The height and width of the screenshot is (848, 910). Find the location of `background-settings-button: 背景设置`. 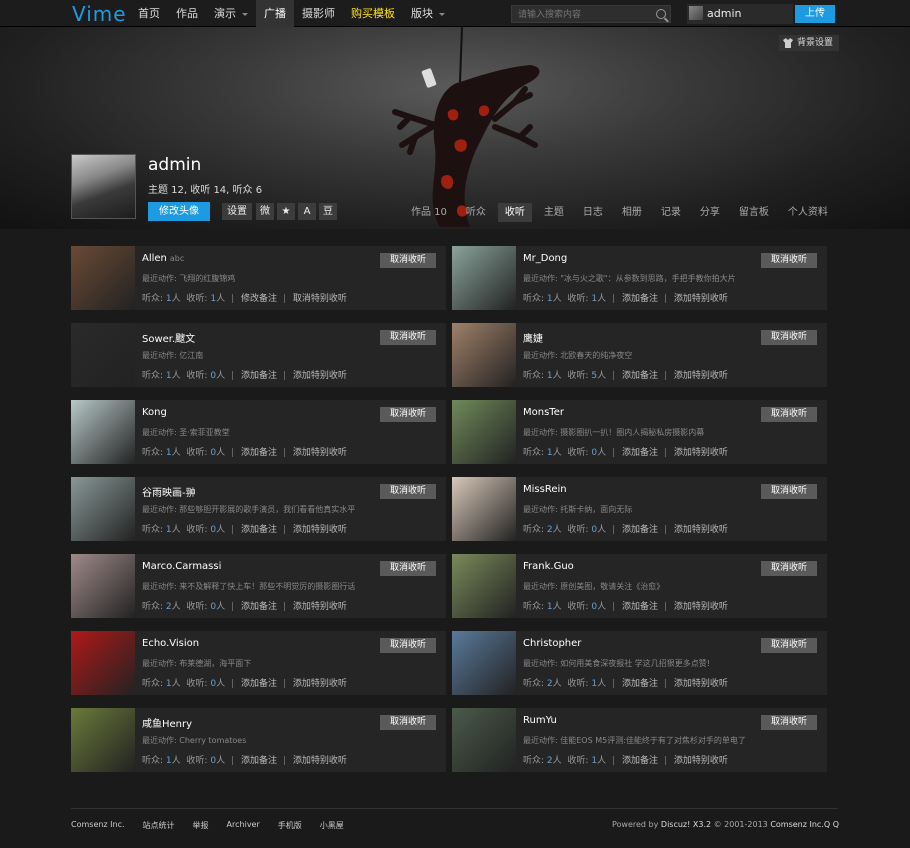

background-settings-button: 背景设置 is located at coordinates (809, 43).